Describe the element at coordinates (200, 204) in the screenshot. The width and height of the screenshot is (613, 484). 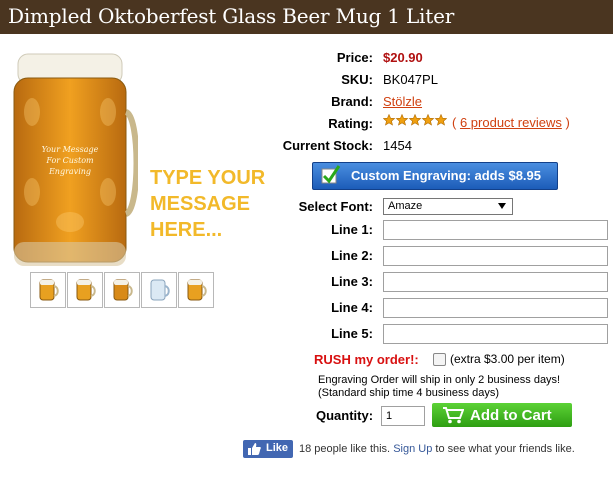
I see `promo-line-2: MESSAGE` at that location.